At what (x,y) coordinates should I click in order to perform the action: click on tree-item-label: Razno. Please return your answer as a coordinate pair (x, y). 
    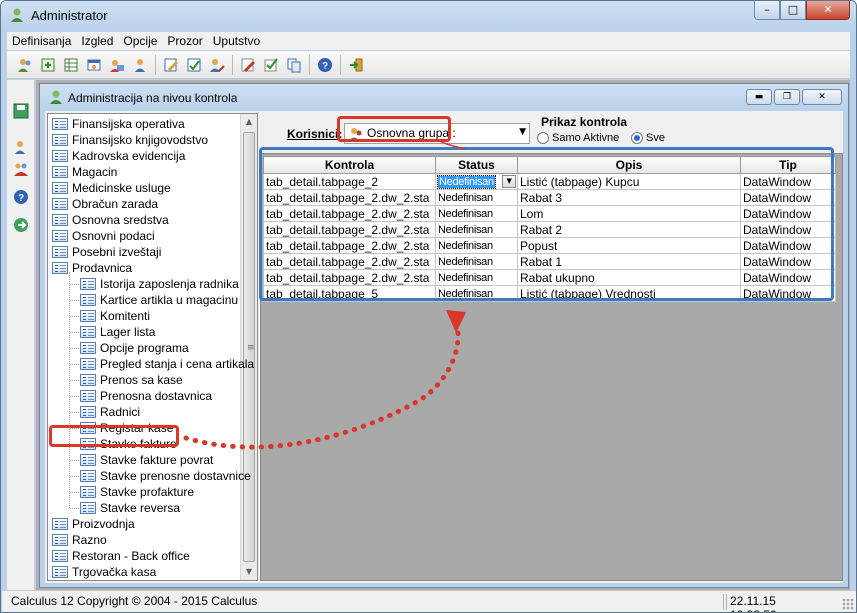
    Looking at the image, I should click on (89, 540).